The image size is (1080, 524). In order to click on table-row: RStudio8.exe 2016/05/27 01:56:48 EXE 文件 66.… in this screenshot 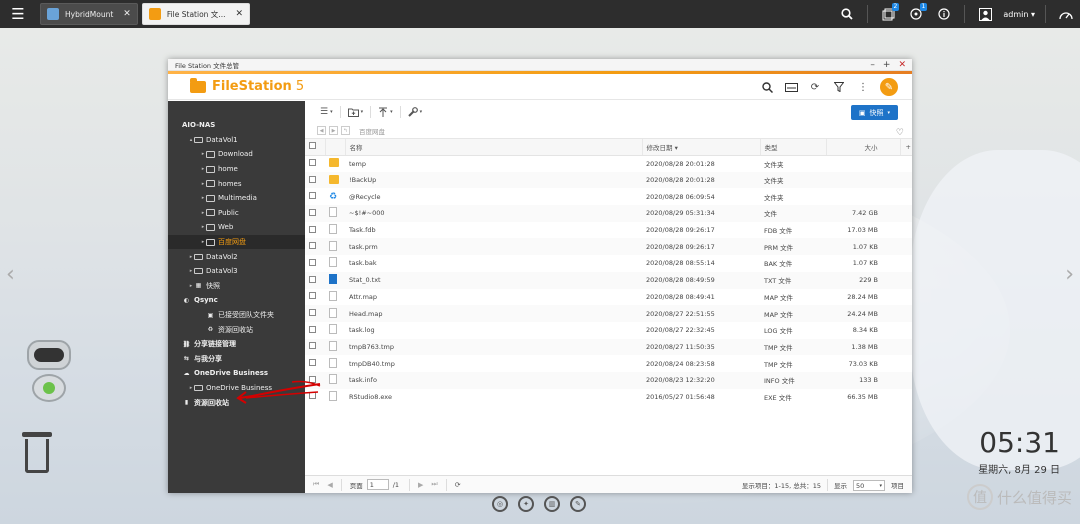, I will do `click(608, 397)`.